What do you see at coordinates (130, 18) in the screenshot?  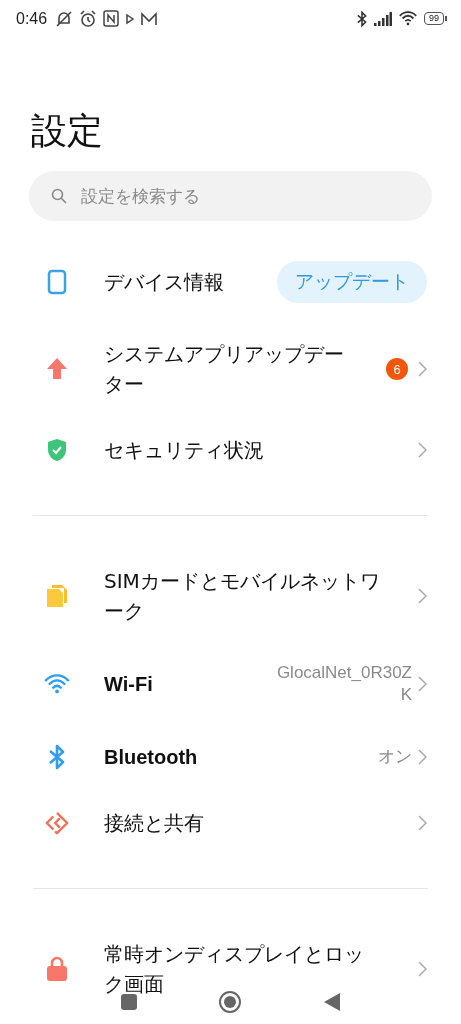 I see `play-icon` at bounding box center [130, 18].